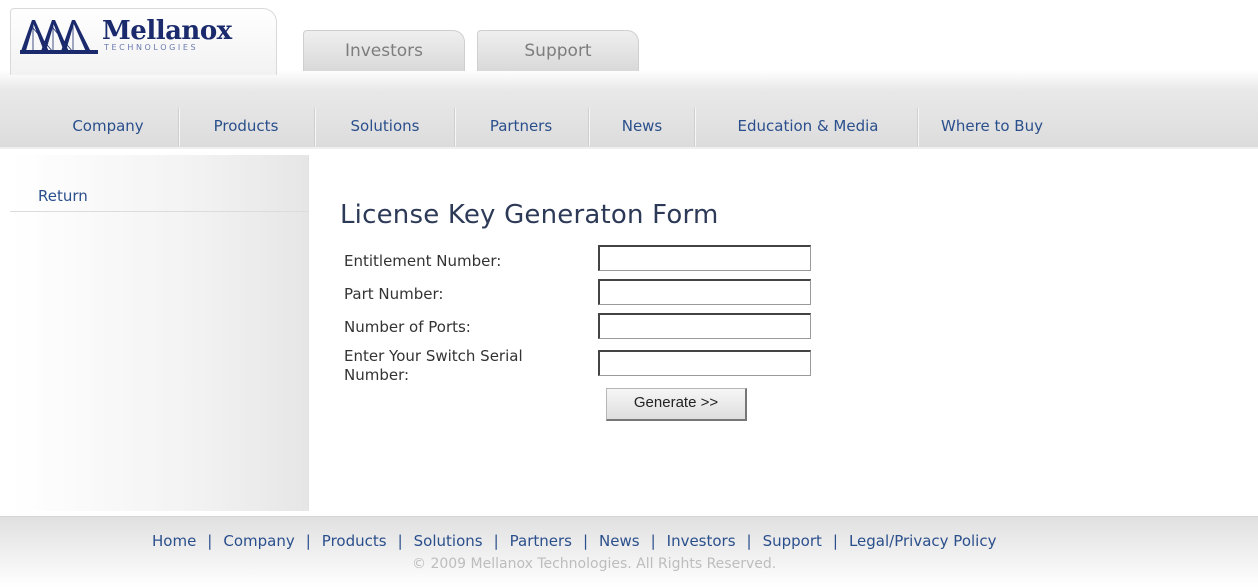 The image size is (1258, 587). What do you see at coordinates (992, 124) in the screenshot?
I see `nav-item-where-to-buy: Where to Buy` at bounding box center [992, 124].